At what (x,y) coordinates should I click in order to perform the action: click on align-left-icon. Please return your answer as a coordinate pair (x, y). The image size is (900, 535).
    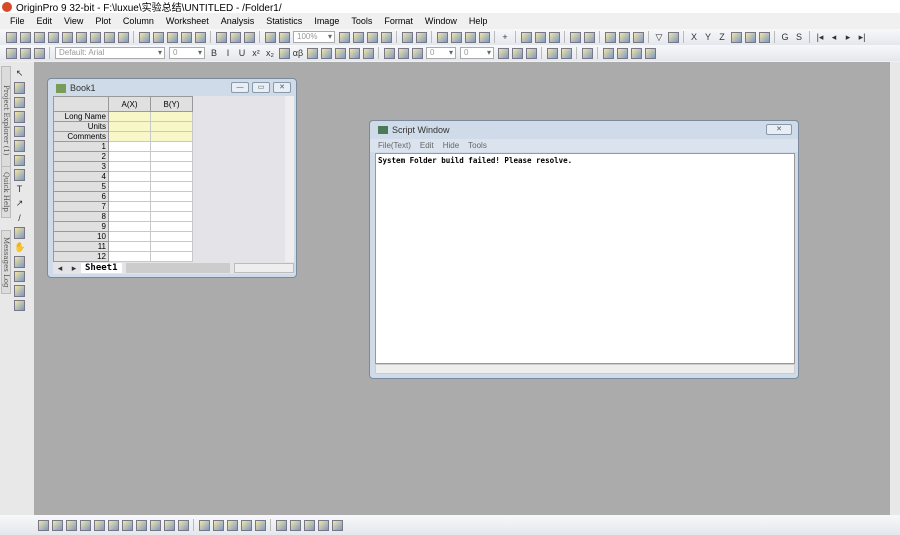
    Looking at the image, I should click on (281, 525).